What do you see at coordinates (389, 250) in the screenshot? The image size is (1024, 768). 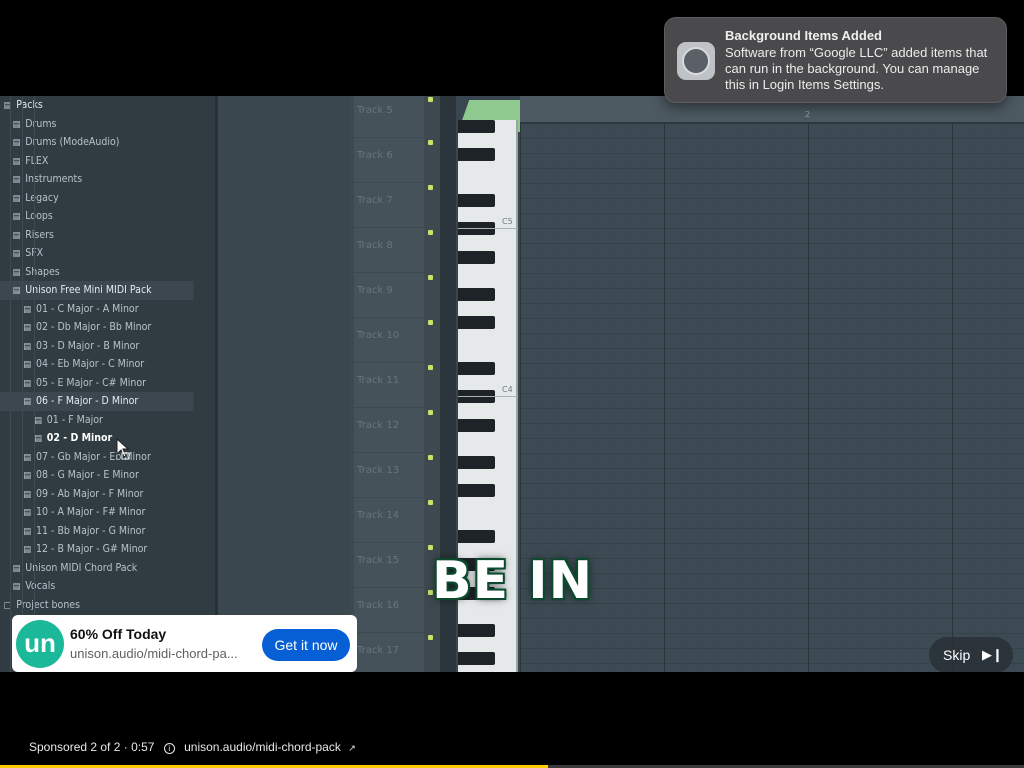 I see `channel-track: Track 8` at bounding box center [389, 250].